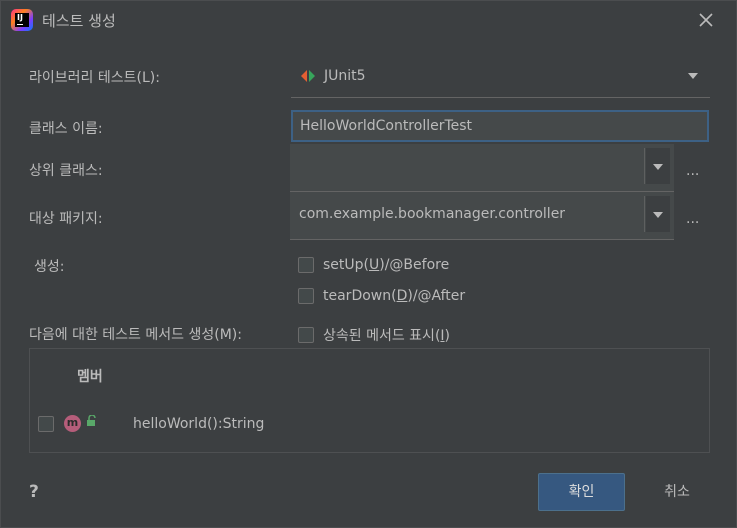 The width and height of the screenshot is (737, 528). What do you see at coordinates (79, 21) in the screenshot?
I see `dialog-title: 테스트 생성` at bounding box center [79, 21].